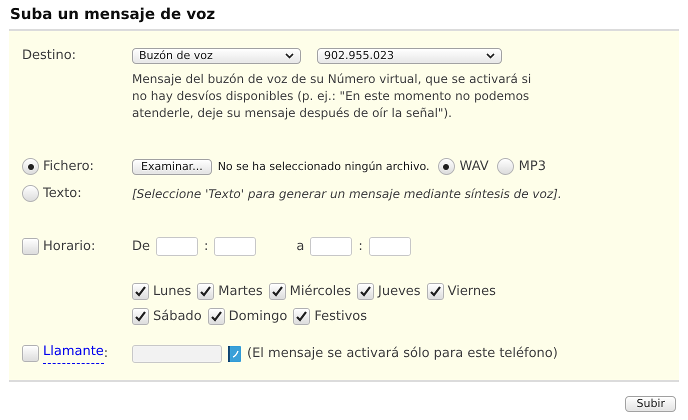 The height and width of the screenshot is (420, 688). What do you see at coordinates (532, 167) in the screenshot?
I see `format-label: MP3` at bounding box center [532, 167].